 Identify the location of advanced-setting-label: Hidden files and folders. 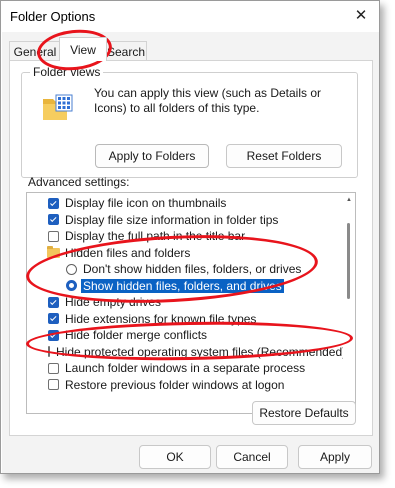
(128, 252).